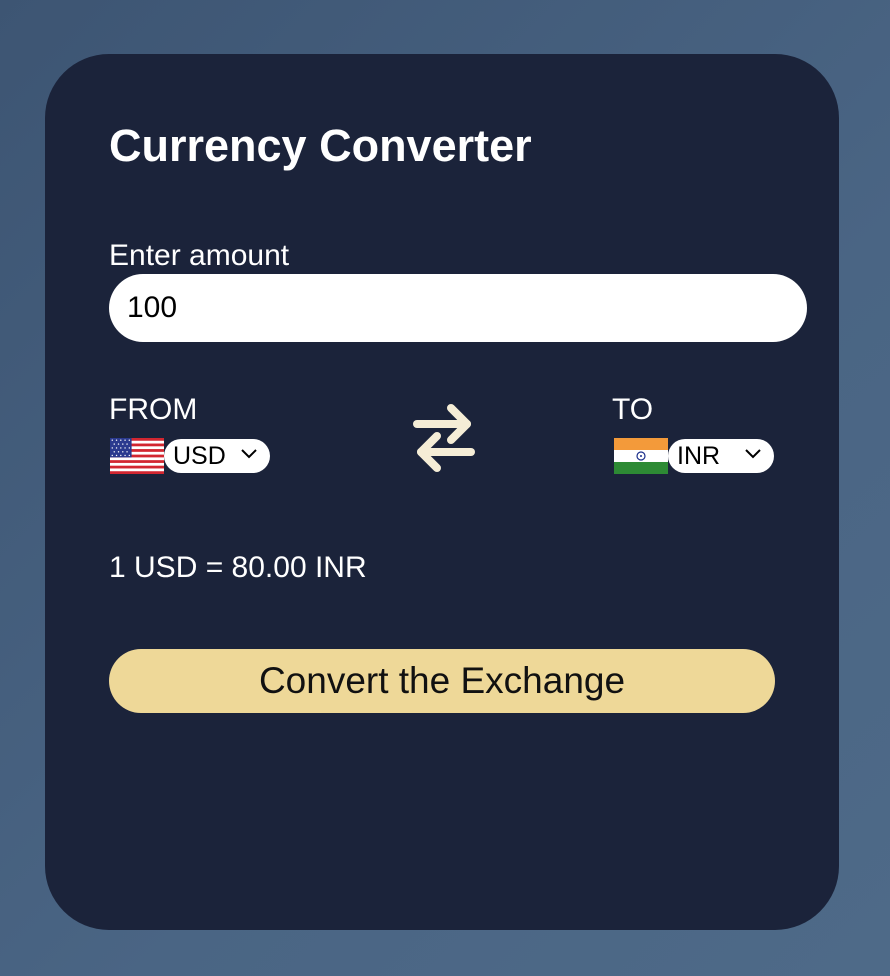 This screenshot has height=976, width=890. What do you see at coordinates (633, 409) in the screenshot?
I see `to-label: TO` at bounding box center [633, 409].